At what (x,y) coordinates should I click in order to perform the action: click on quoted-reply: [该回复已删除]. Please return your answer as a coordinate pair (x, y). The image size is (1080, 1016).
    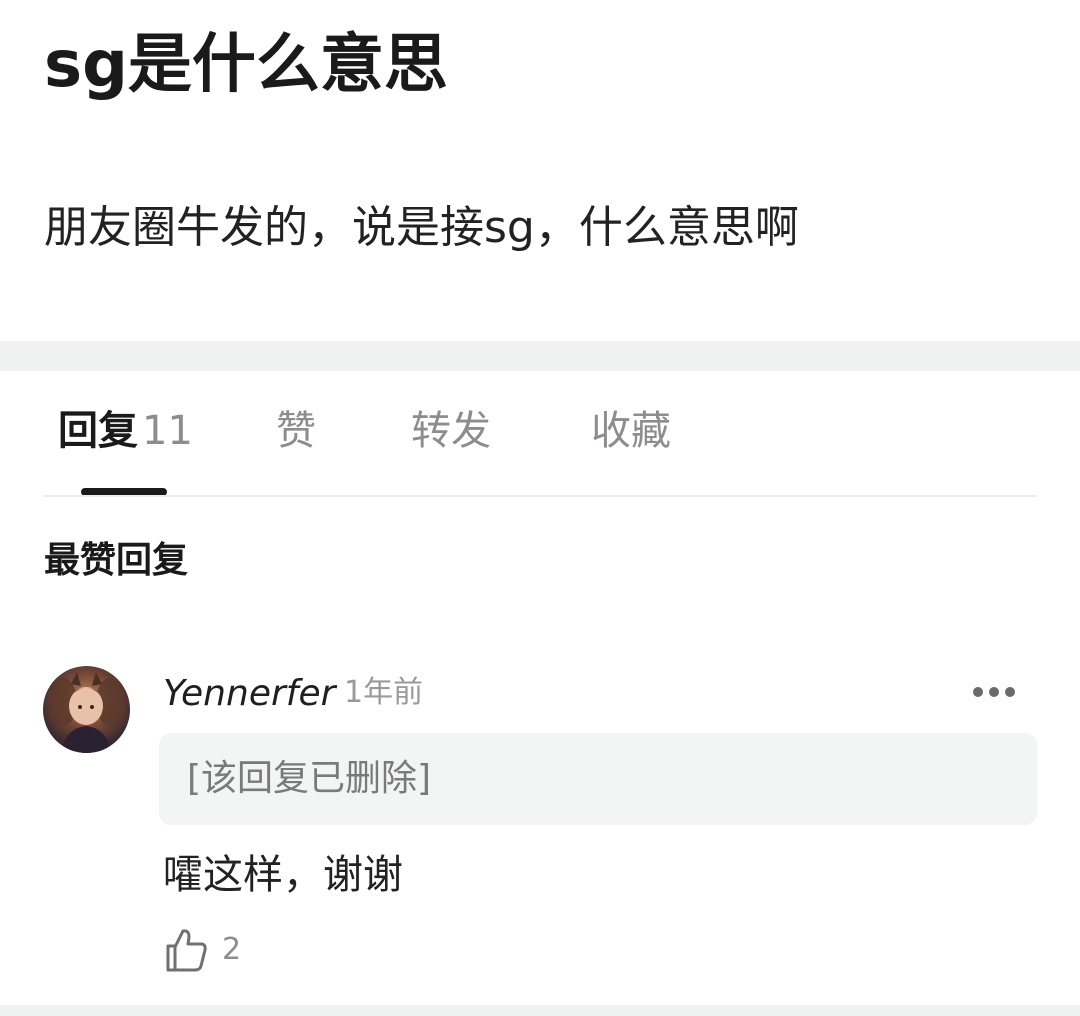
    Looking at the image, I should click on (598, 779).